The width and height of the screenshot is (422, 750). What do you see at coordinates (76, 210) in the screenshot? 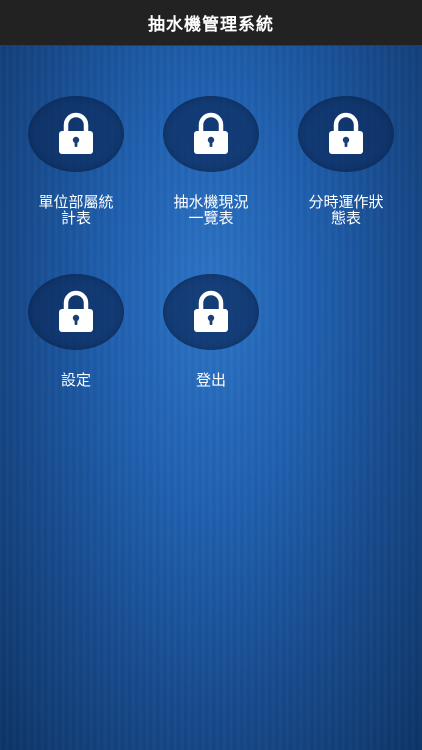
I see `menu-item-label: 單位部屬統 計表` at bounding box center [76, 210].